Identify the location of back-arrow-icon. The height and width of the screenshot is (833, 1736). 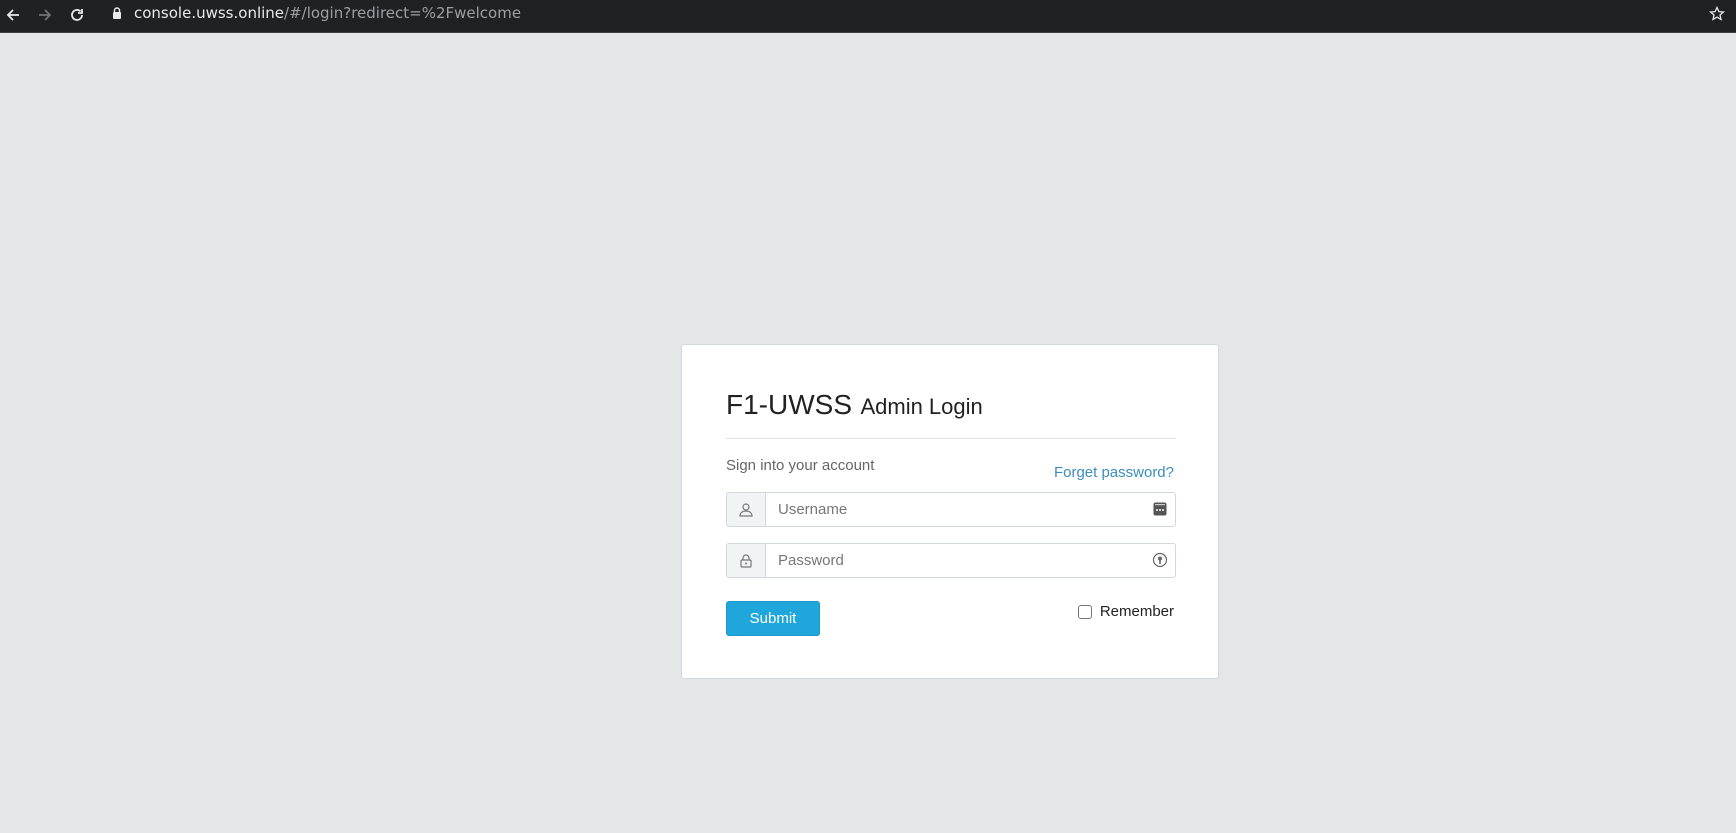
(13, 15).